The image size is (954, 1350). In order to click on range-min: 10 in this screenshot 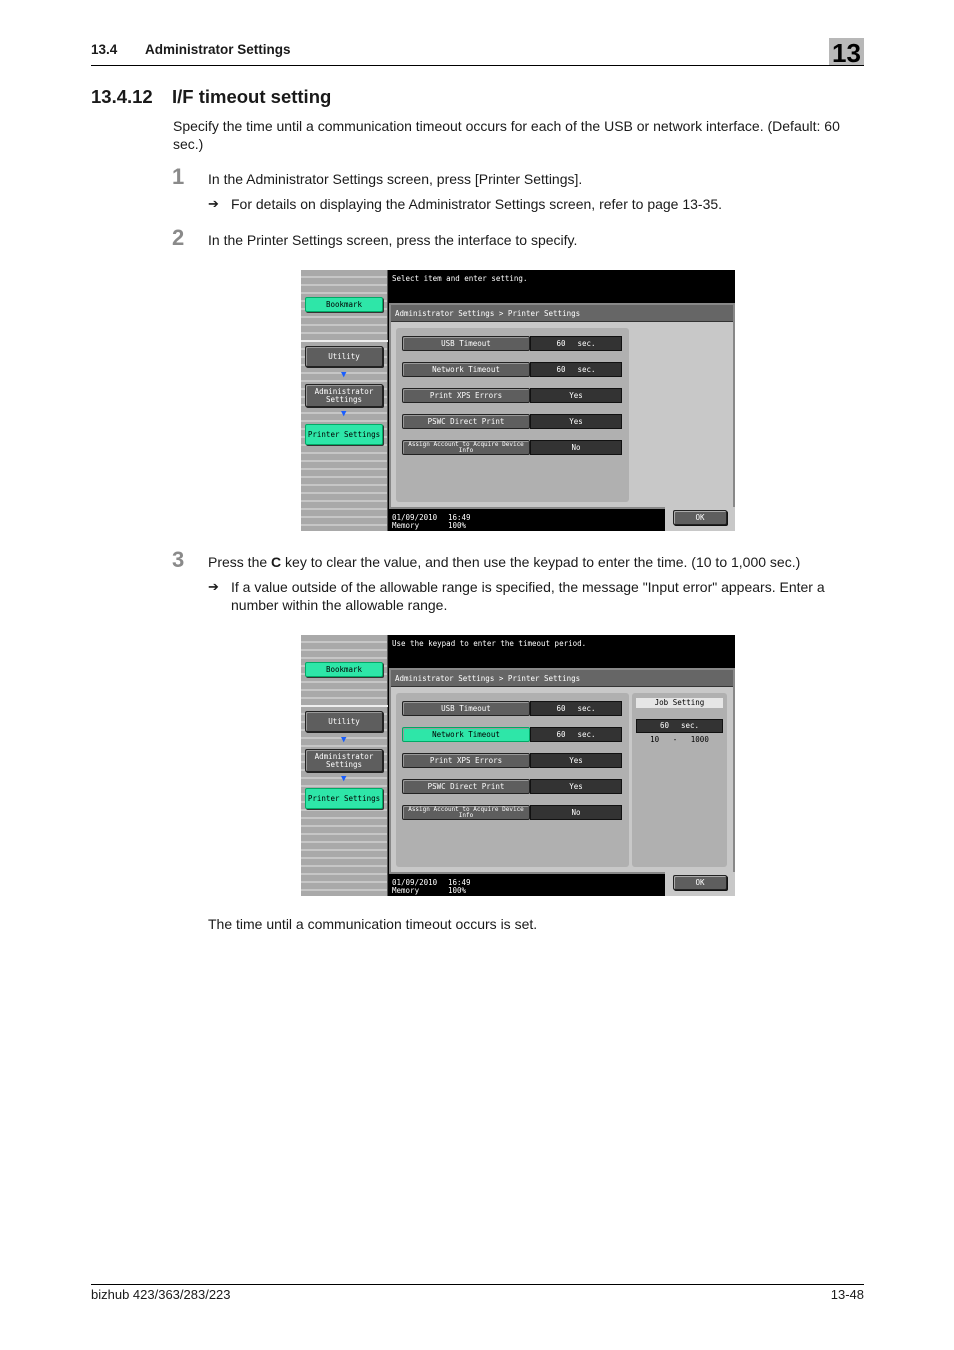, I will do `click(655, 739)`.